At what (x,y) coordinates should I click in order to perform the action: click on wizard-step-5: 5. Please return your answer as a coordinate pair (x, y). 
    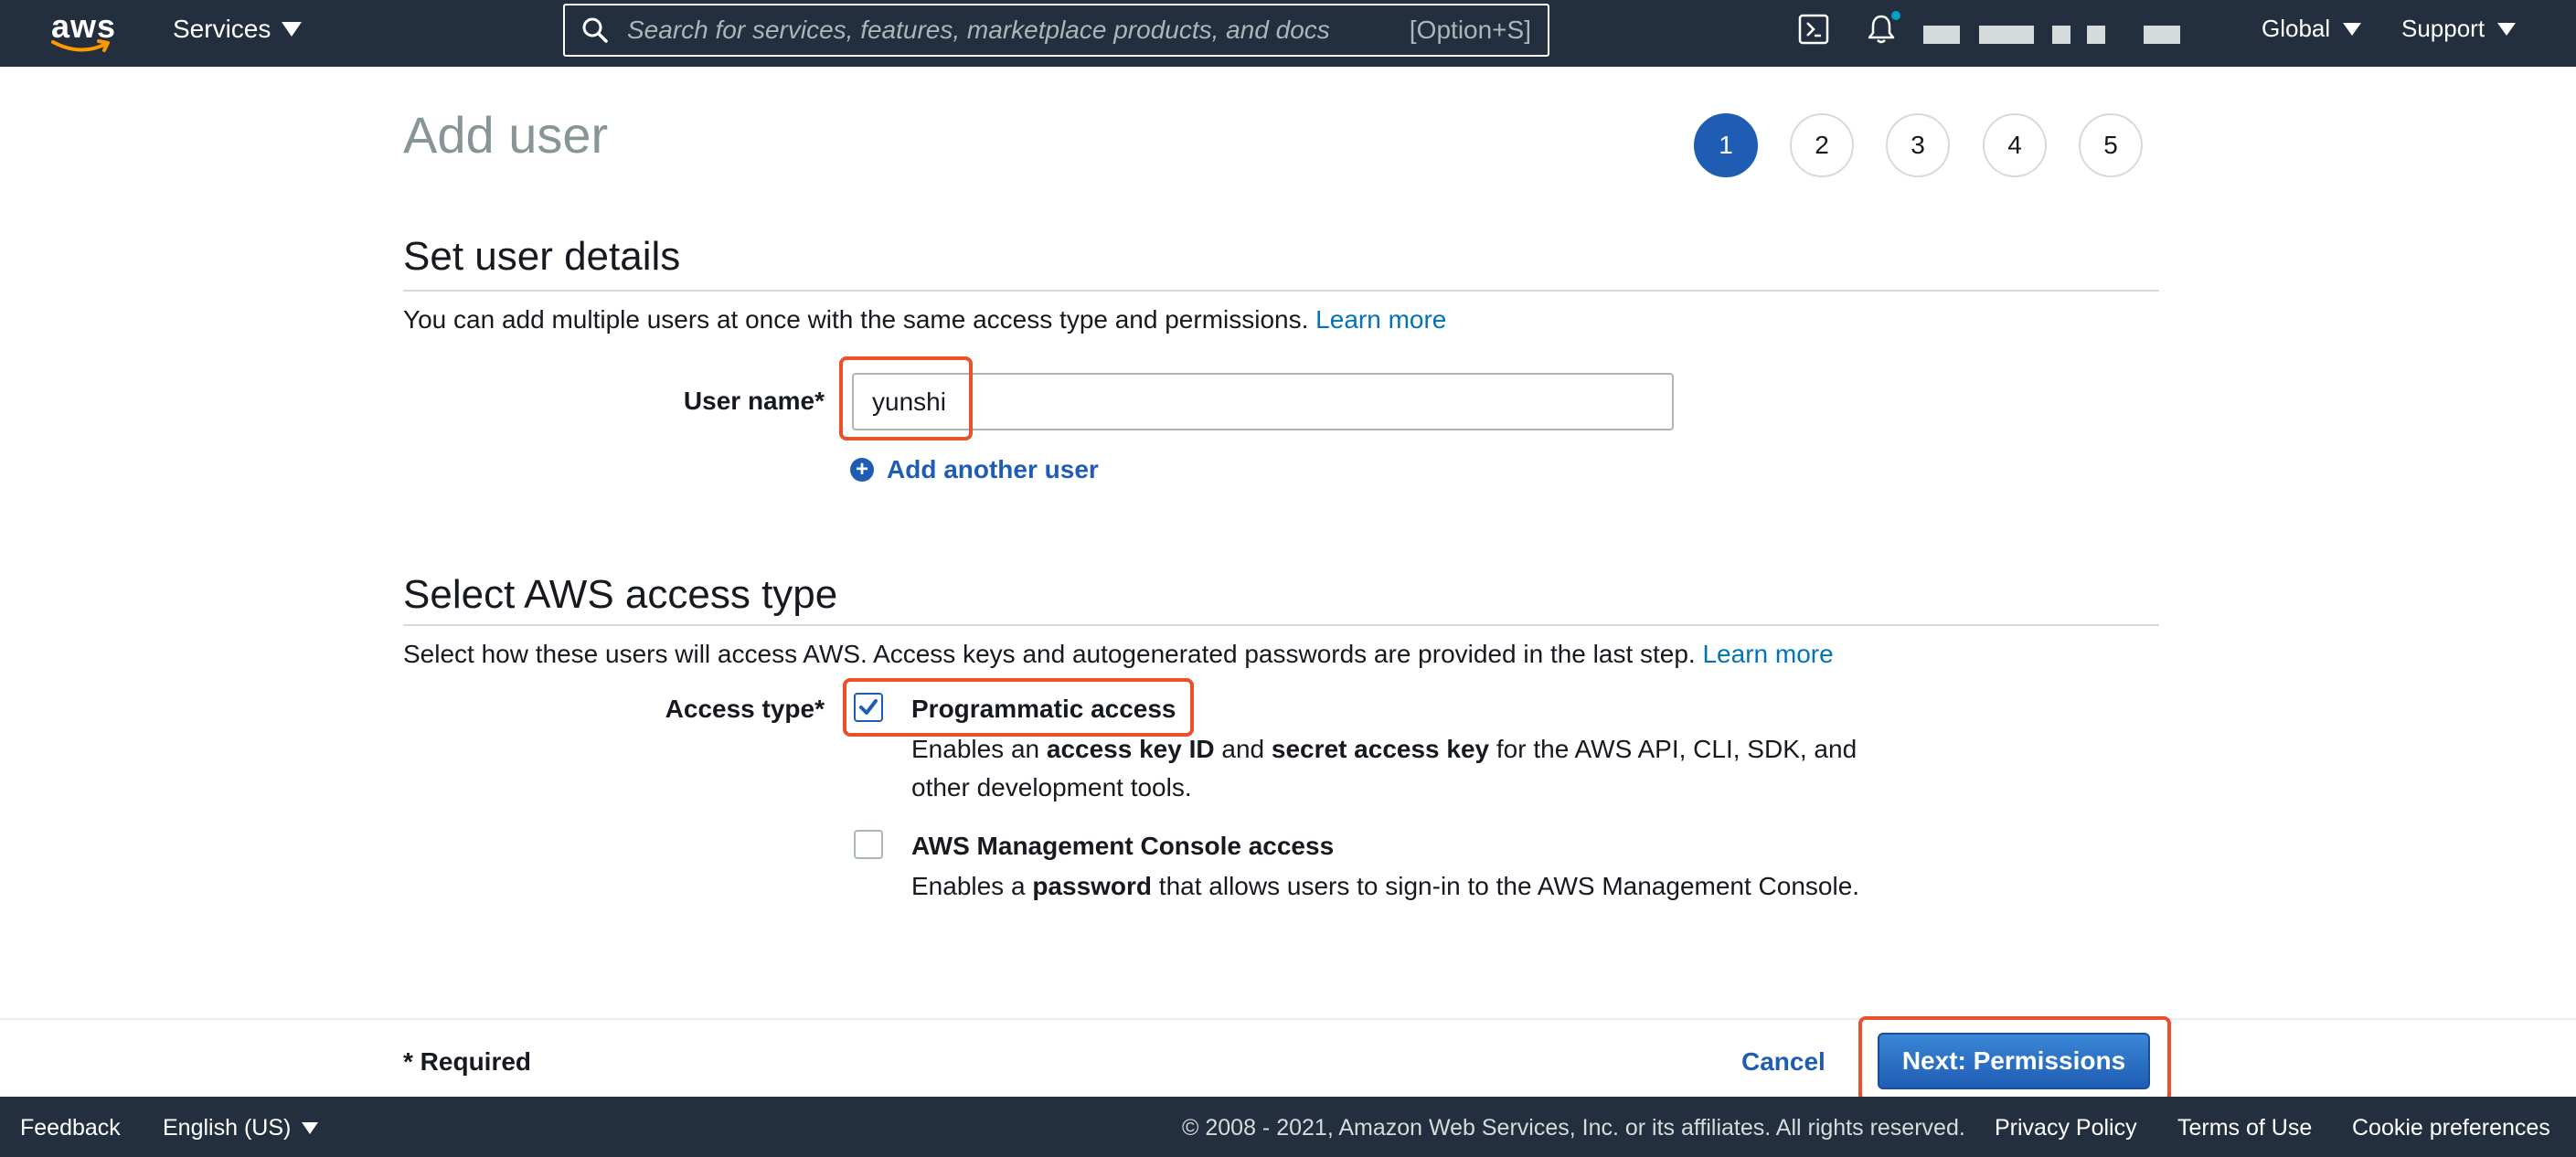
    Looking at the image, I should click on (2111, 145).